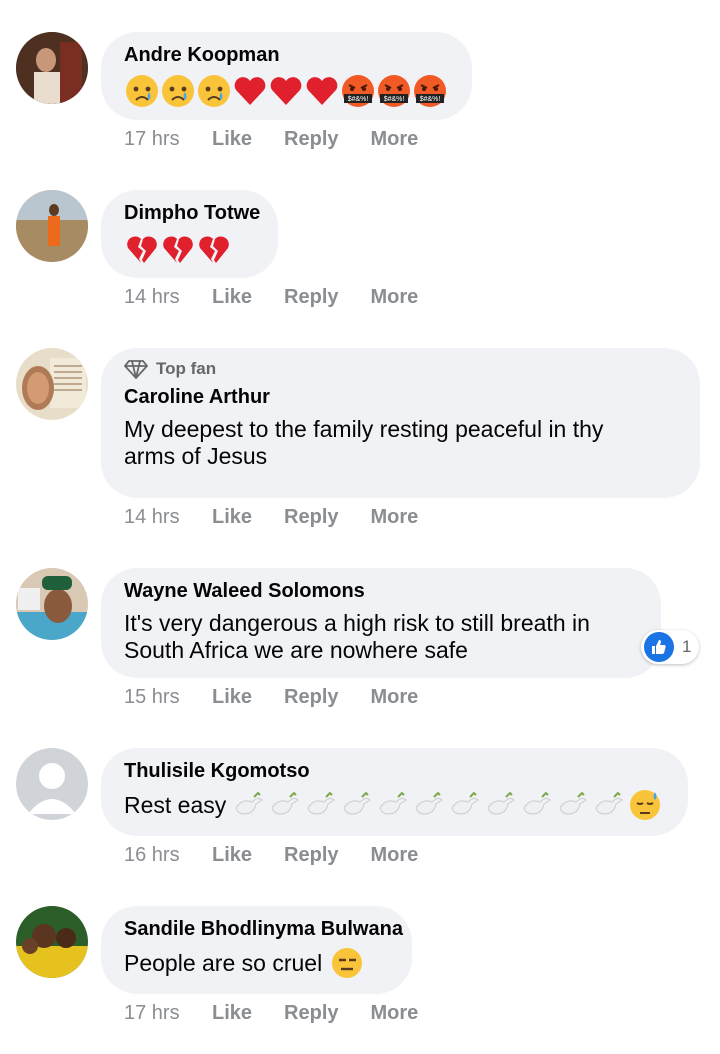  I want to click on comment-author-name: Wayne Waleed Solomons, so click(380, 591).